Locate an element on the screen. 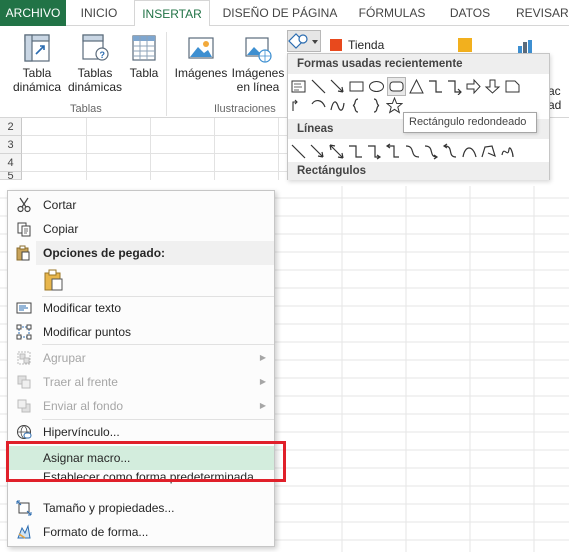 Image resolution: width=569 pixels, height=552 pixels. tablas-dinamicas-line1: Tablas is located at coordinates (95, 73).